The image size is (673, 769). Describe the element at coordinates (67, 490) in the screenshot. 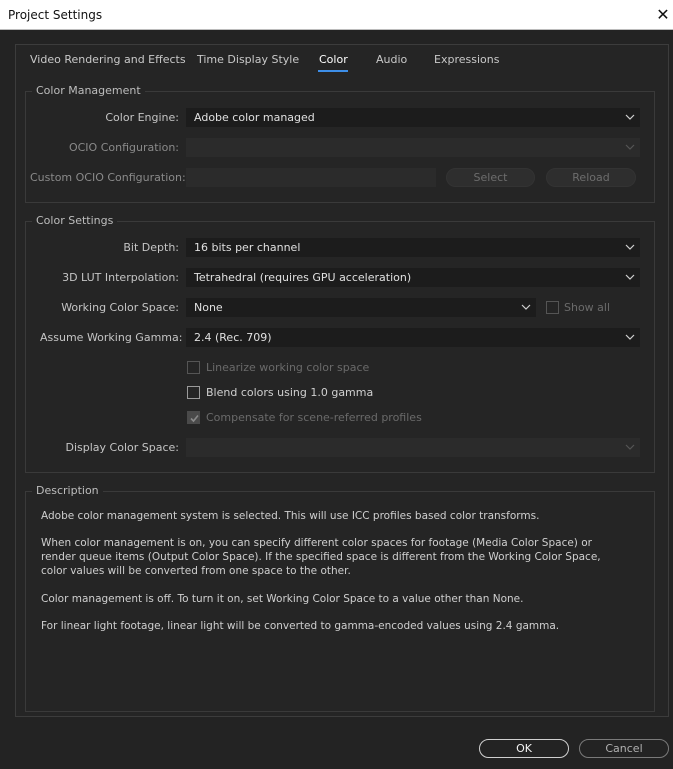

I see `description-legend: Description` at that location.